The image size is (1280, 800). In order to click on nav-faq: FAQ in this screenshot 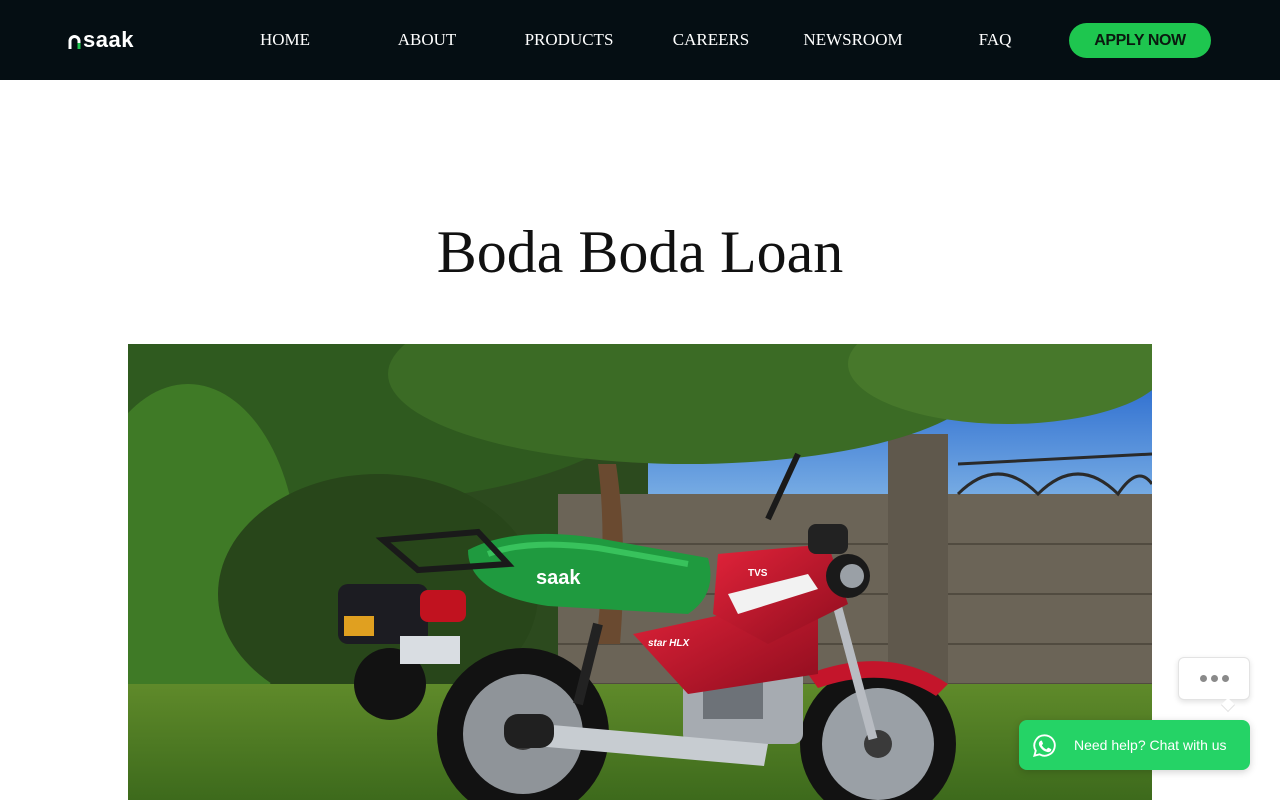, I will do `click(995, 40)`.